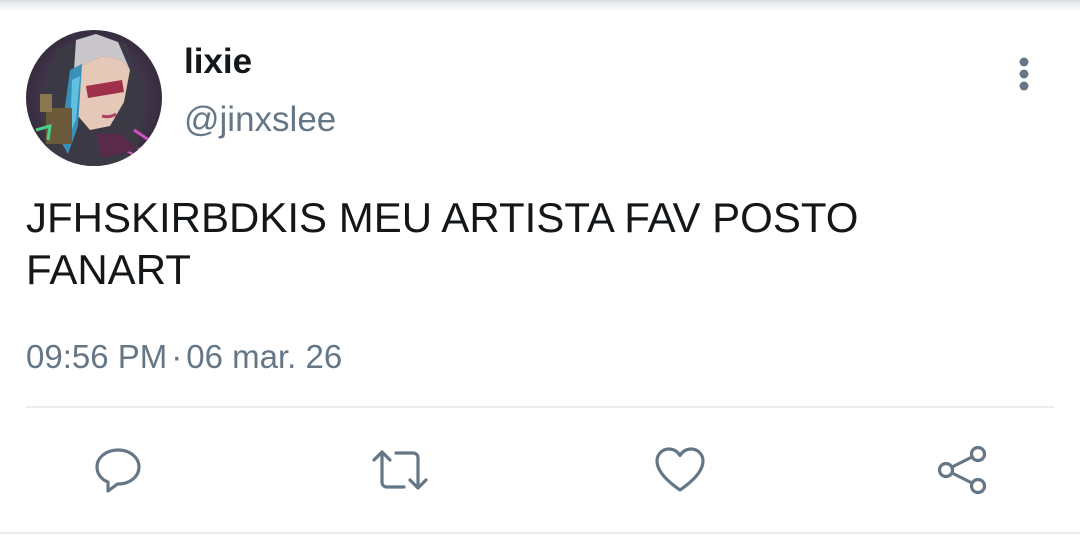  What do you see at coordinates (260, 120) in the screenshot?
I see `user-handle: @jinxslee` at bounding box center [260, 120].